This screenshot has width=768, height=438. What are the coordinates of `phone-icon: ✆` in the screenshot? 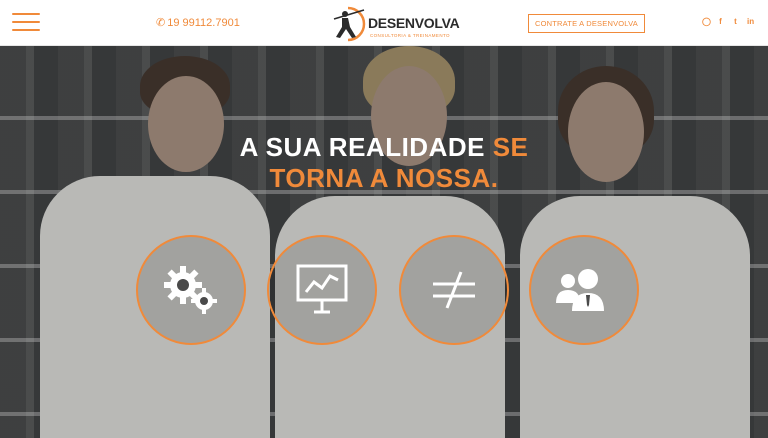 It's located at (161, 23).